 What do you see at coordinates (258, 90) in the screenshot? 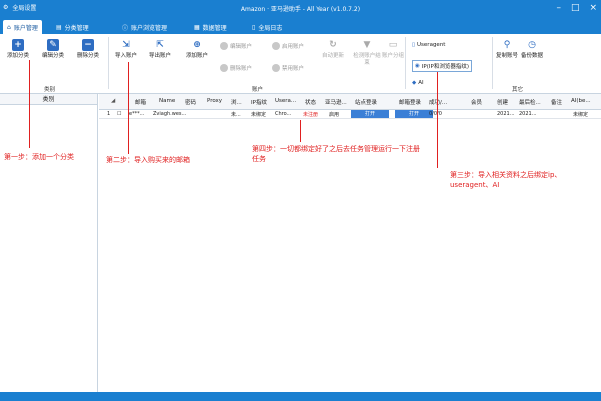
I see `account-group-label: 账户` at bounding box center [258, 90].